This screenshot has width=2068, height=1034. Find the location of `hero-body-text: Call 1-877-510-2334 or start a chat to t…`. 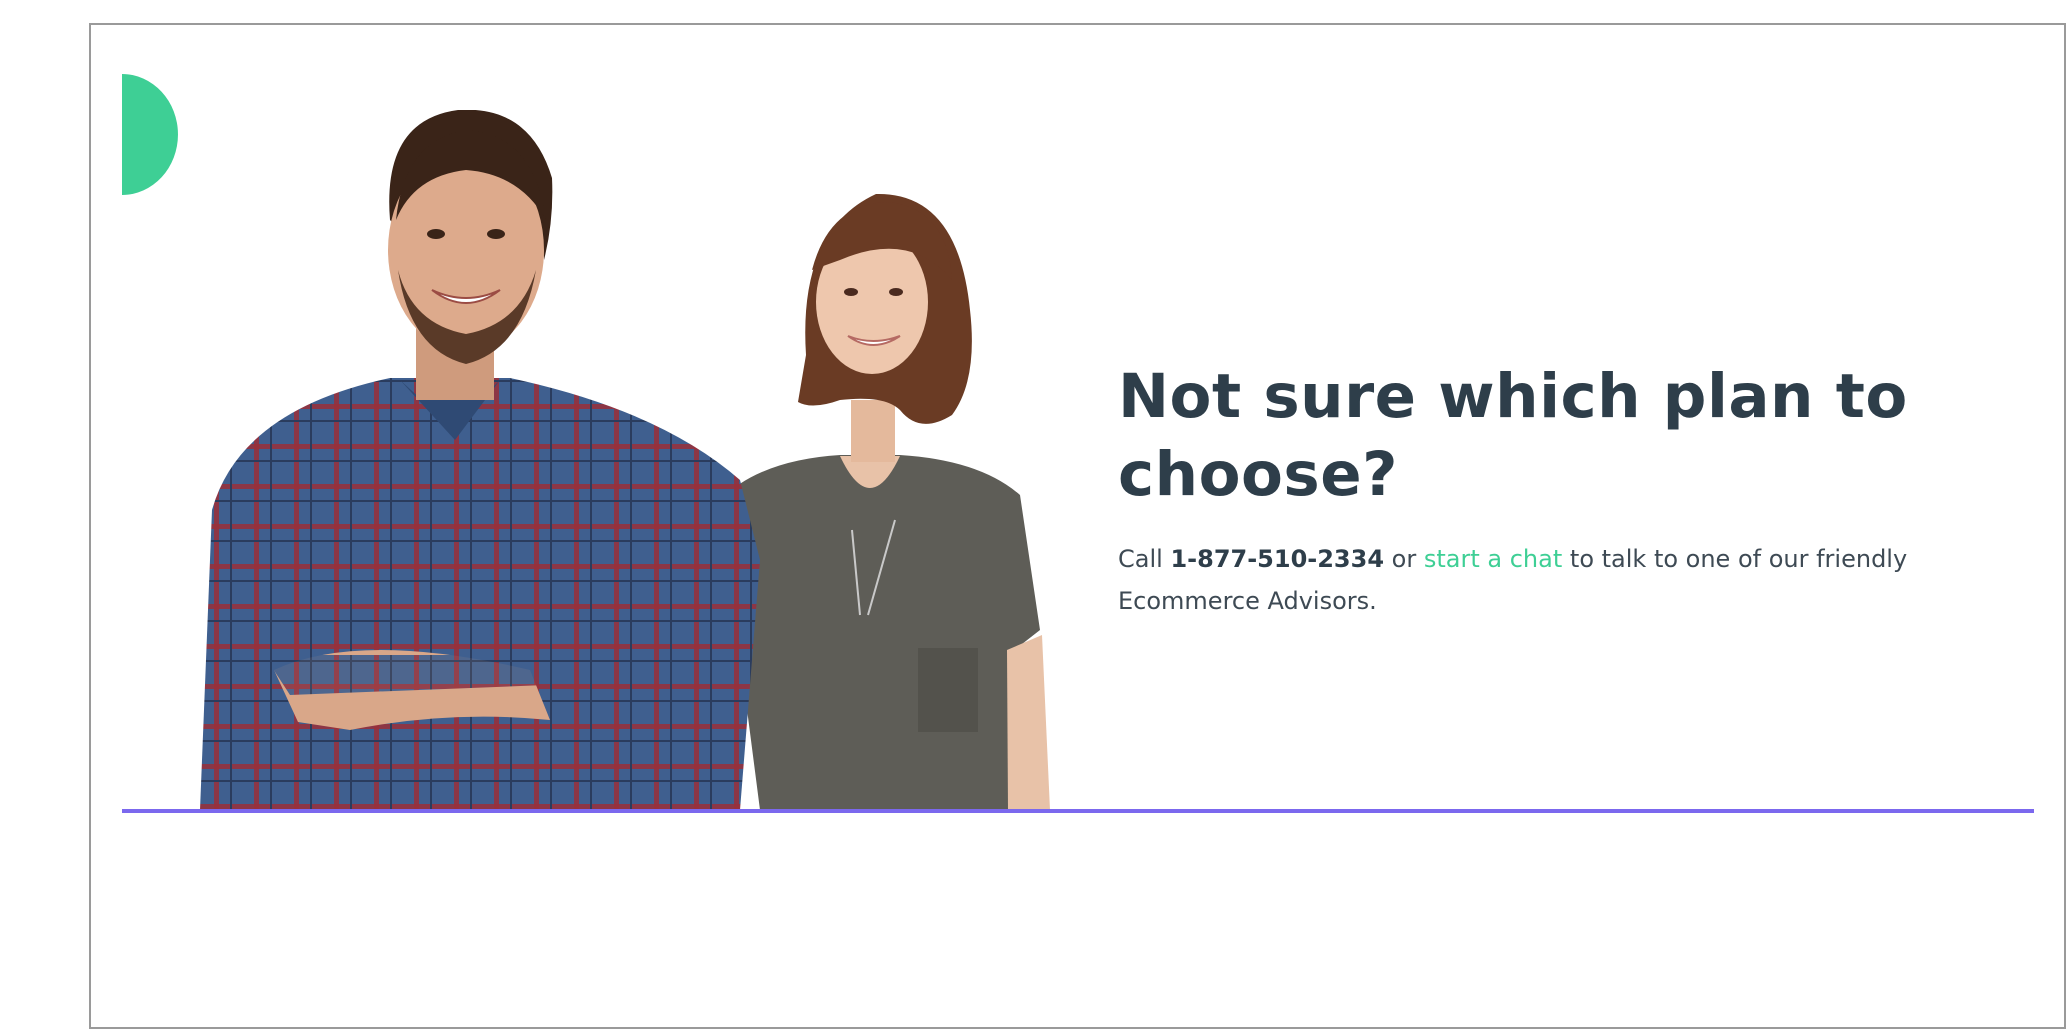

hero-body-text: Call 1-877-510-2334 or start a chat to t… is located at coordinates (1558, 580).